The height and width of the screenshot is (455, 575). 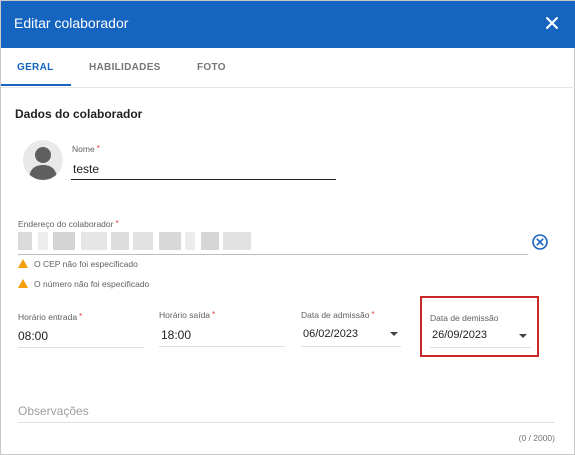 I want to click on nome-label-text: Nome, so click(x=83, y=149).